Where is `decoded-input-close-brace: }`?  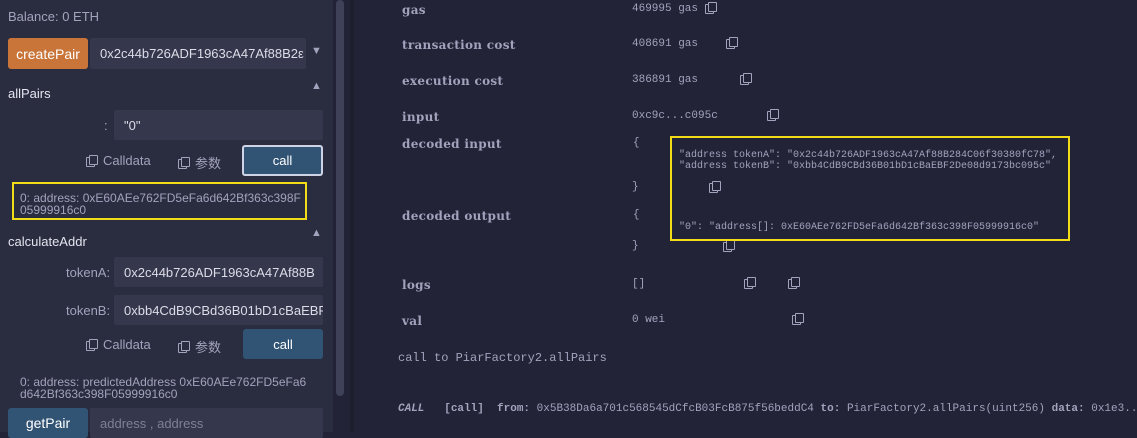 decoded-input-close-brace: } is located at coordinates (635, 187).